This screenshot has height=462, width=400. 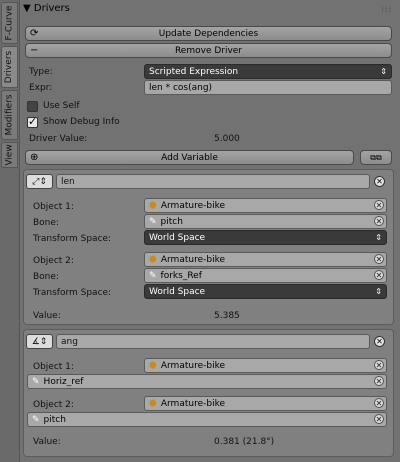 I want to click on bone2-field: ✎ forks_Ref ✕, so click(x=265, y=275).